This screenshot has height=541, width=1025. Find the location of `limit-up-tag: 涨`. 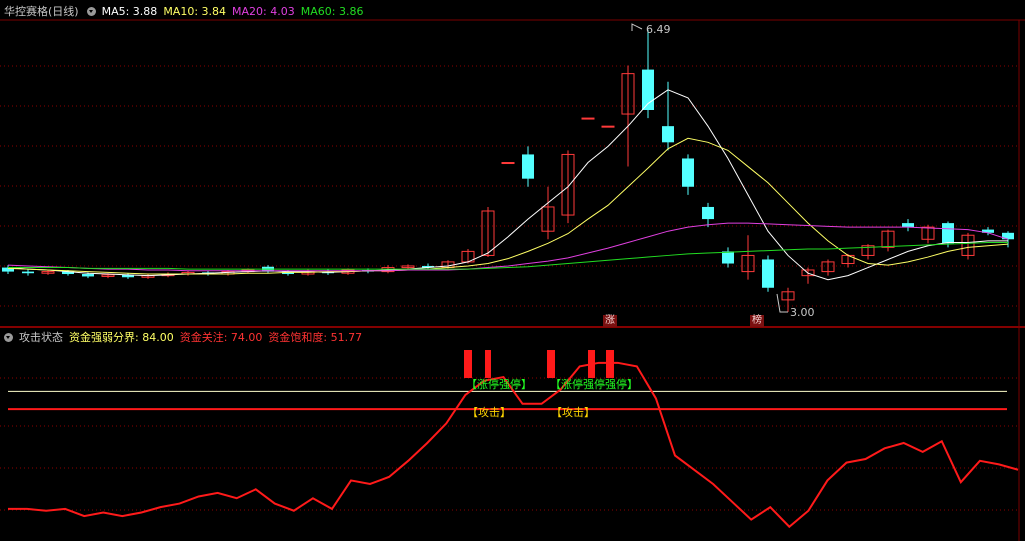

limit-up-tag: 涨 is located at coordinates (610, 321).